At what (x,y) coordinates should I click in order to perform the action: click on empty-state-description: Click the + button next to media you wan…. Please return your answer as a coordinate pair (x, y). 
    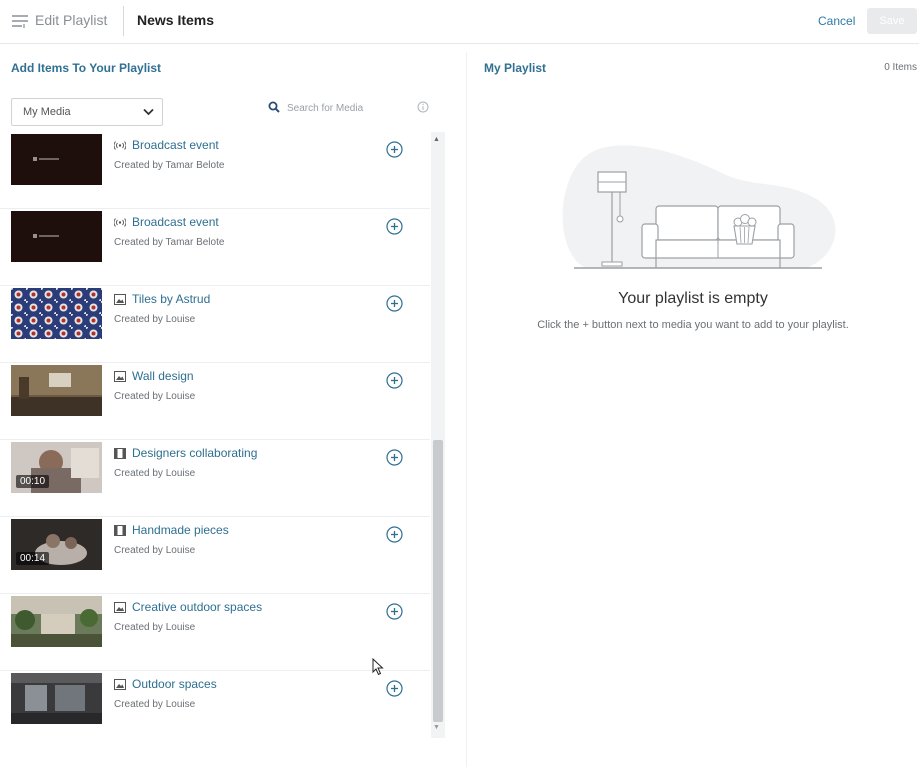
    Looking at the image, I should click on (693, 325).